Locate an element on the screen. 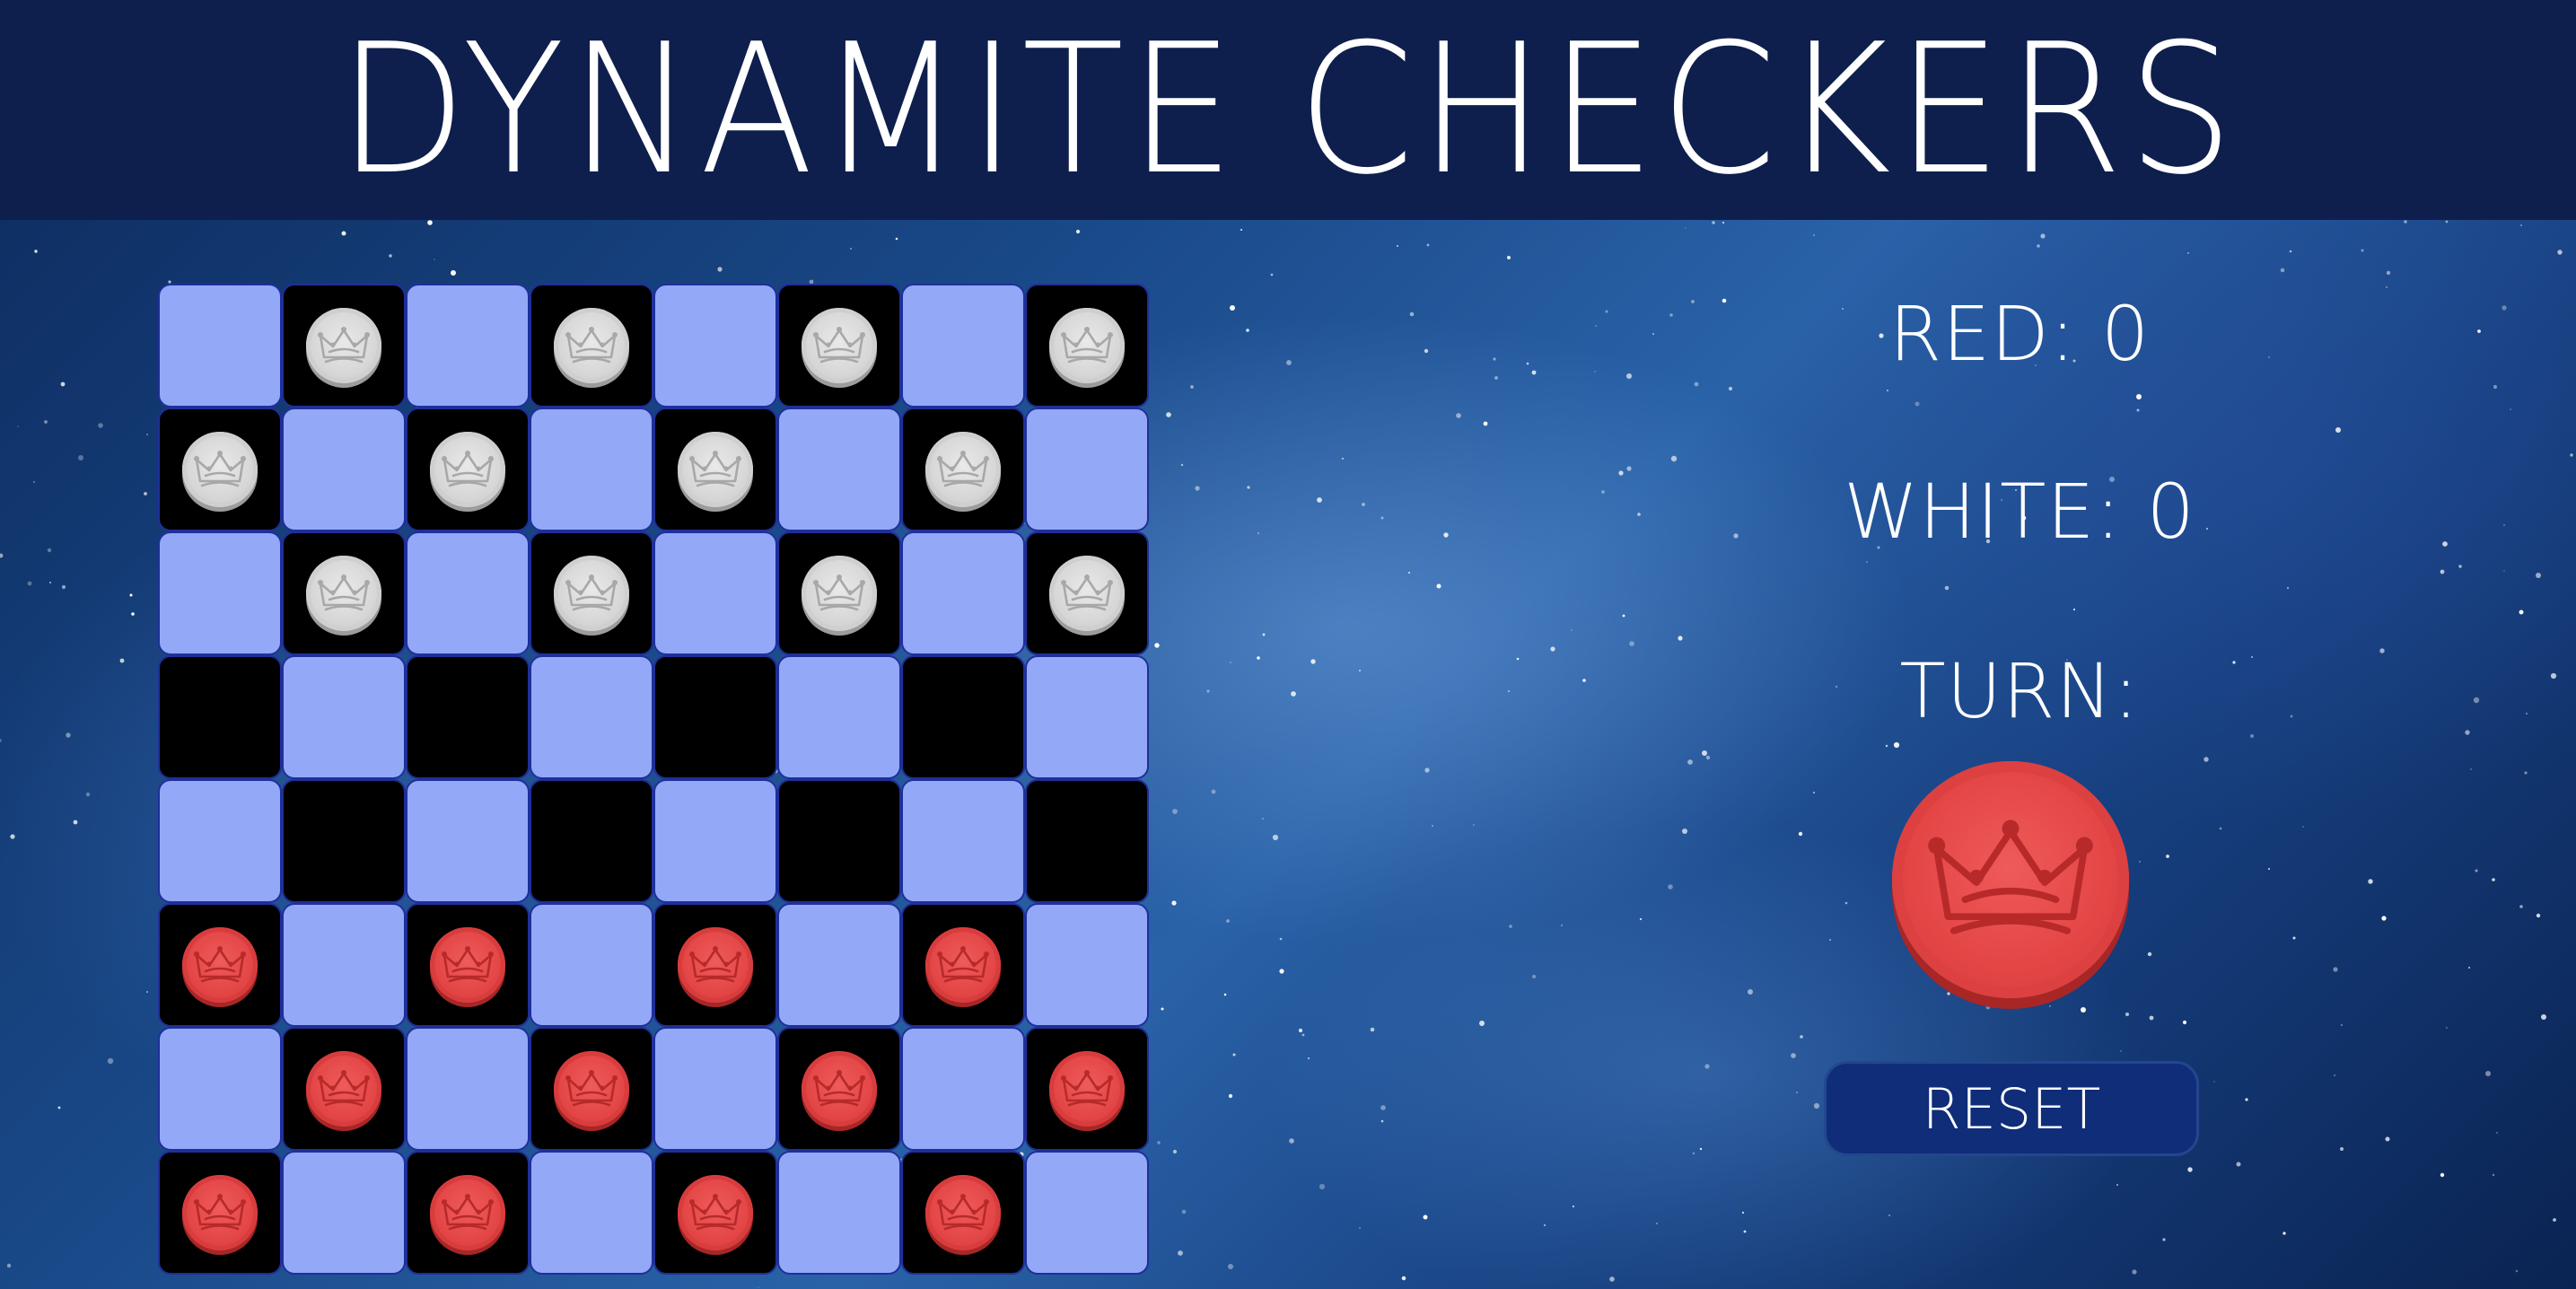 This screenshot has height=1289, width=2576. board-square-r4-c5 is located at coordinates (715, 717).